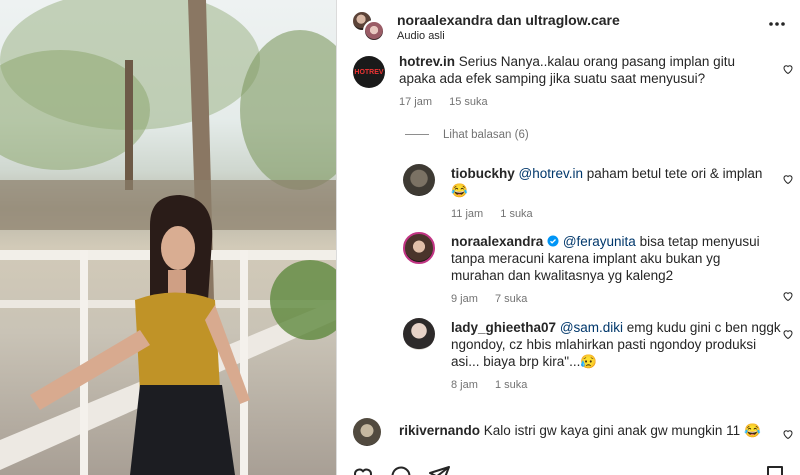  Describe the element at coordinates (467, 214) in the screenshot. I see `comment-time: 11 jam` at that location.